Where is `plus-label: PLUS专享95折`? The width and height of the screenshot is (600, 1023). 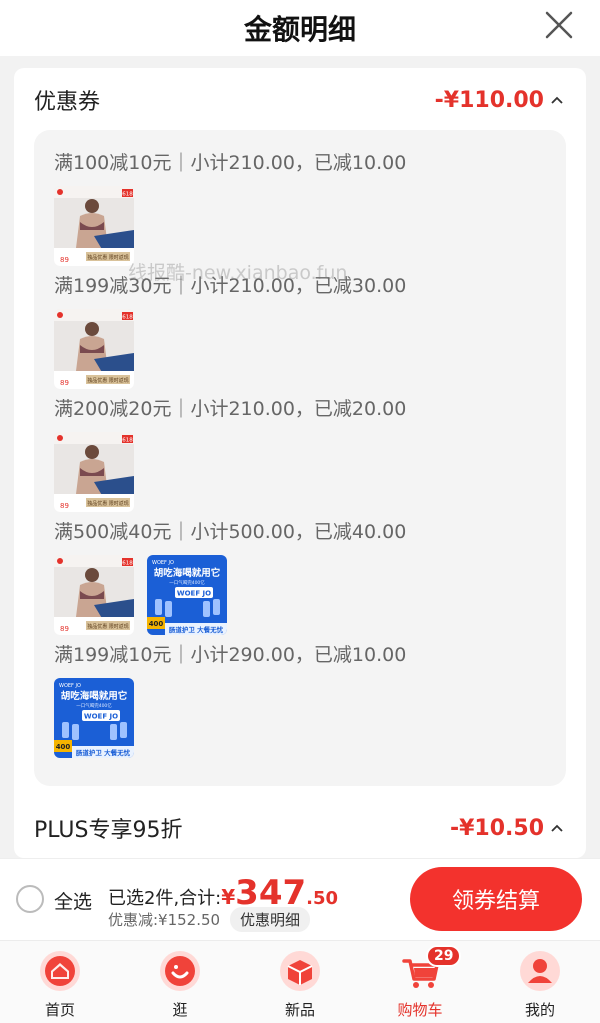 plus-label: PLUS专享95折 is located at coordinates (108, 830).